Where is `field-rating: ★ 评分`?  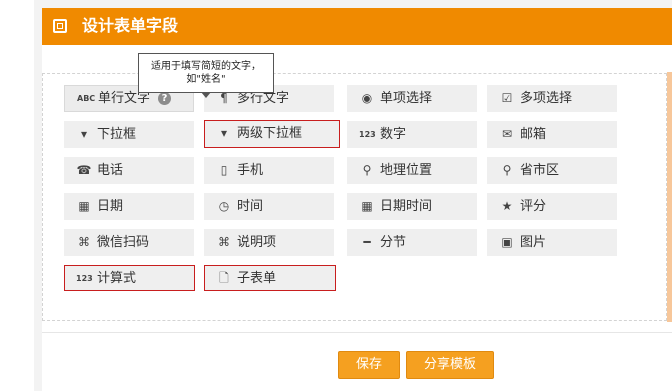 field-rating: ★ 评分 is located at coordinates (552, 206).